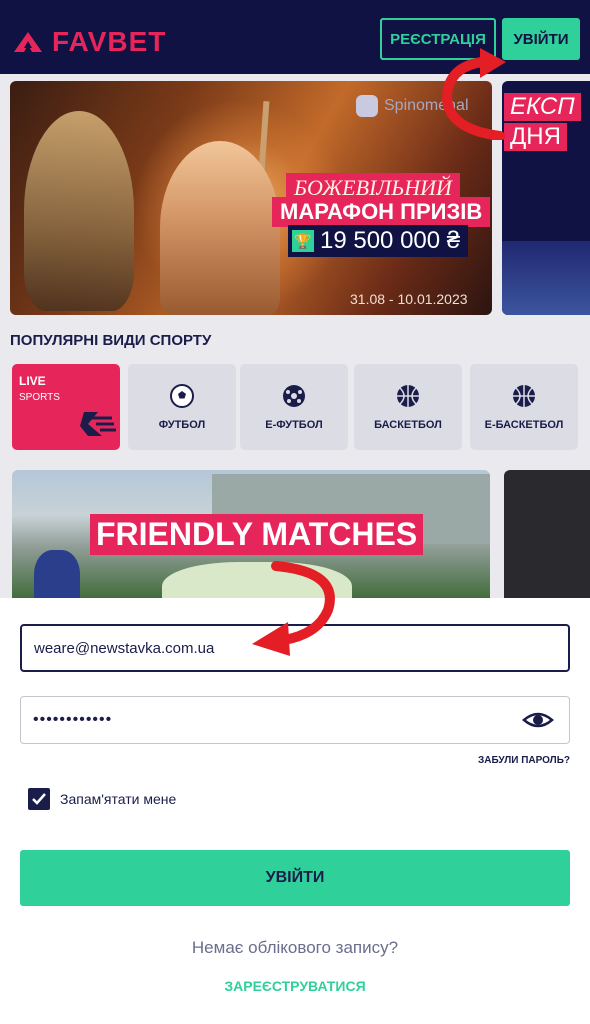  Describe the element at coordinates (546, 198) in the screenshot. I see `promo-banner-next: ЕКСП ДНЯ` at that location.